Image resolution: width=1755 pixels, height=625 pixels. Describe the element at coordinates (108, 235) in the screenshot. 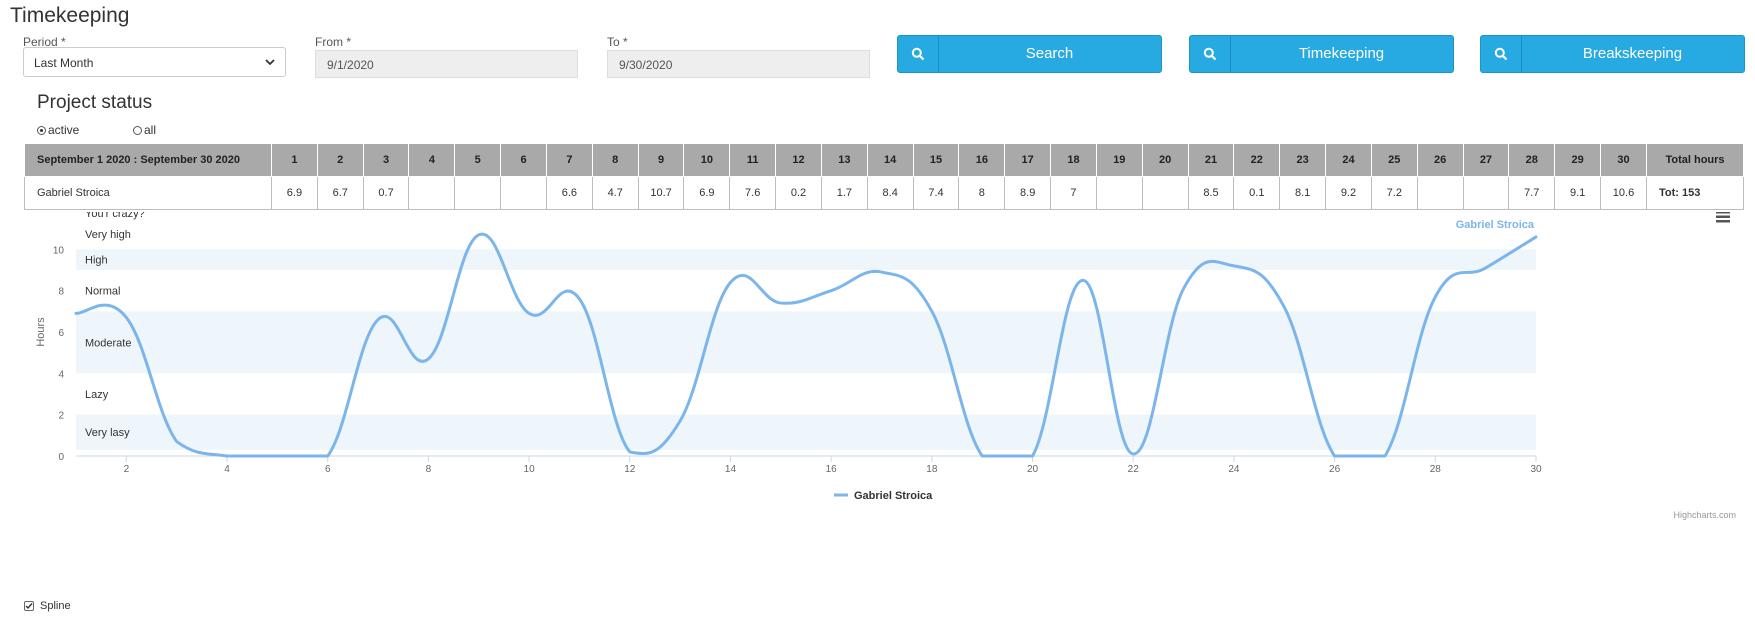

I see `chart-band-label: Very high` at that location.